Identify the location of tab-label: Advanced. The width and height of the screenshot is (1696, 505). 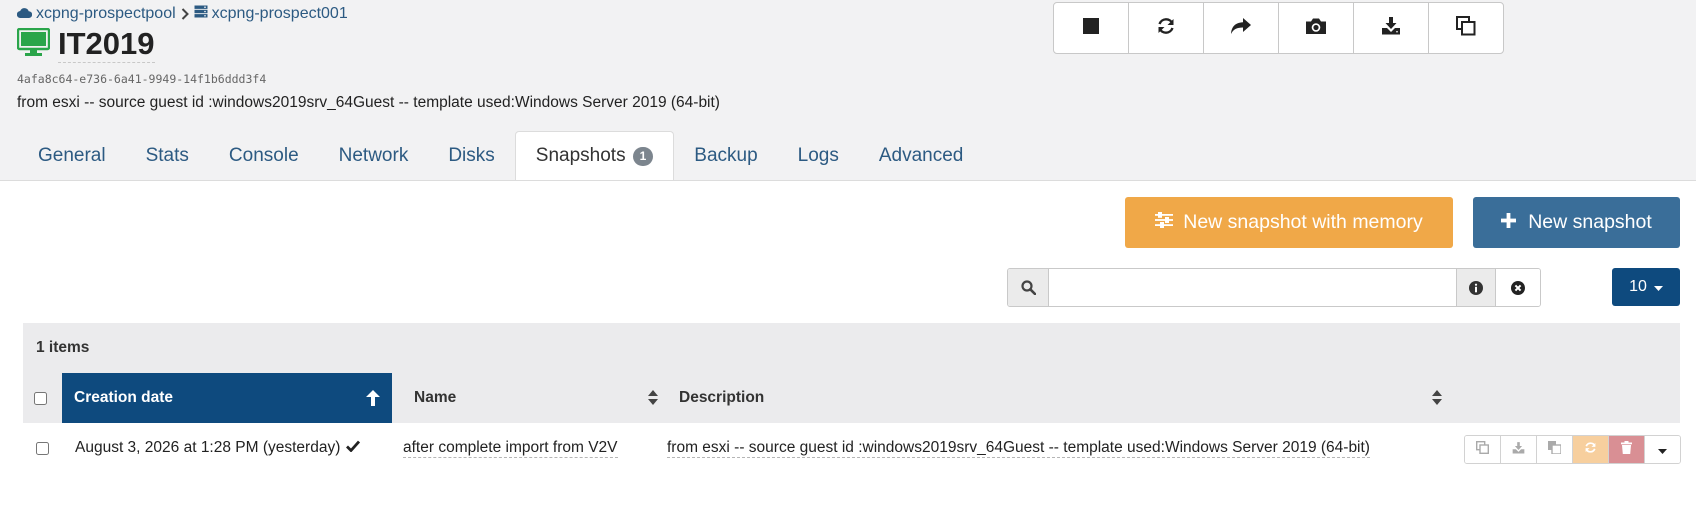
(921, 155).